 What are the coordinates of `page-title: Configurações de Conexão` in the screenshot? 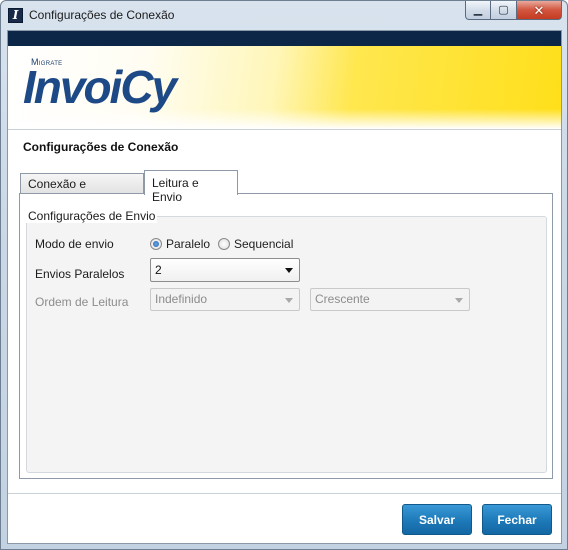 It's located at (101, 147).